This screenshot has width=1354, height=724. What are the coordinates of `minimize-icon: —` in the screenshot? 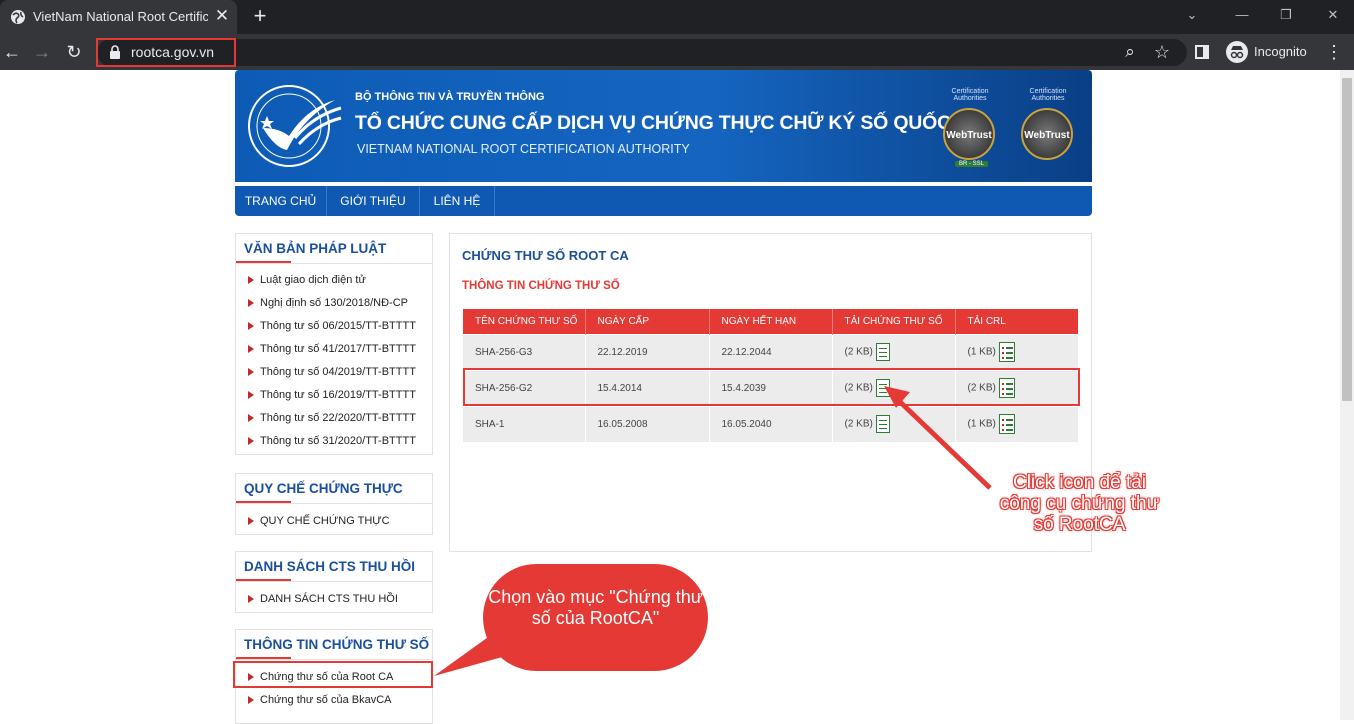 It's located at (1242, 15).